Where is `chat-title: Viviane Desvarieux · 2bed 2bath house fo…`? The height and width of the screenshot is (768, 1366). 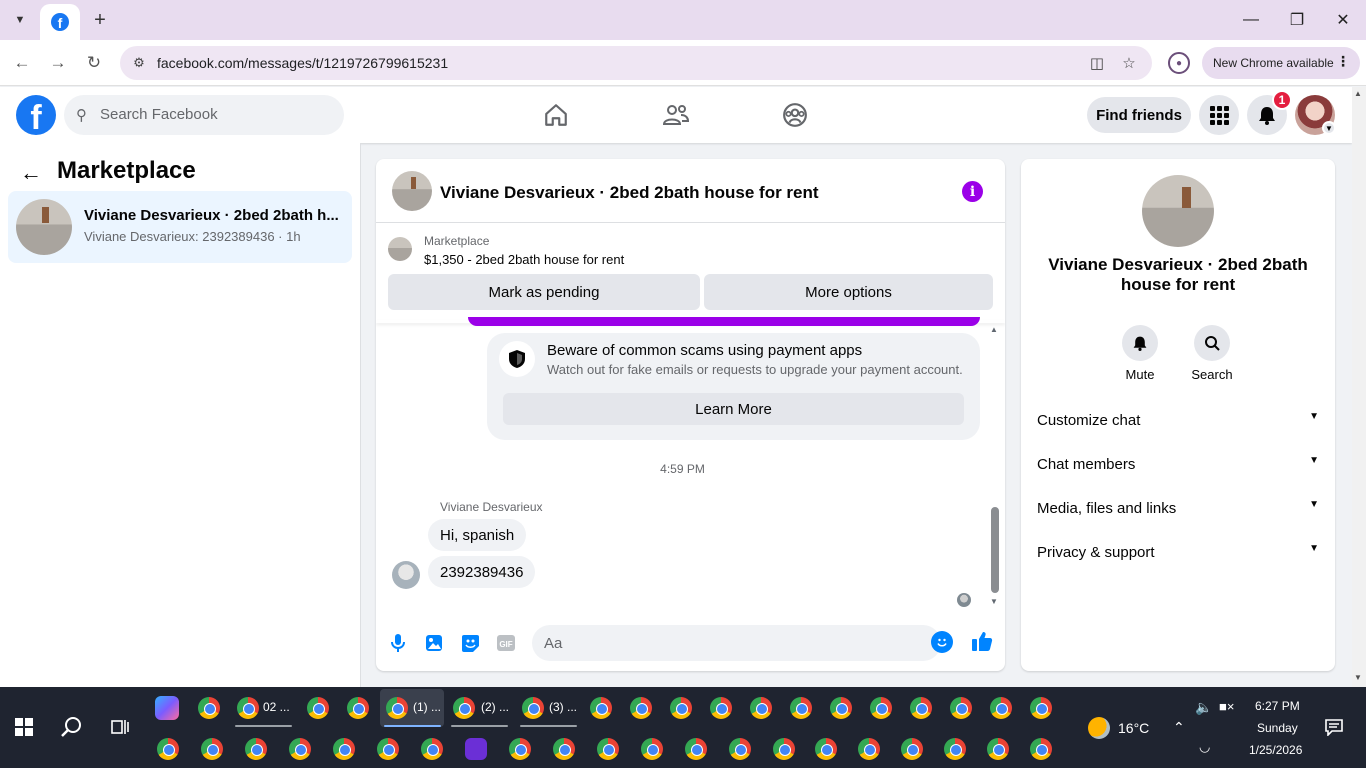 chat-title: Viviane Desvarieux · 2bed 2bath house fo… is located at coordinates (629, 193).